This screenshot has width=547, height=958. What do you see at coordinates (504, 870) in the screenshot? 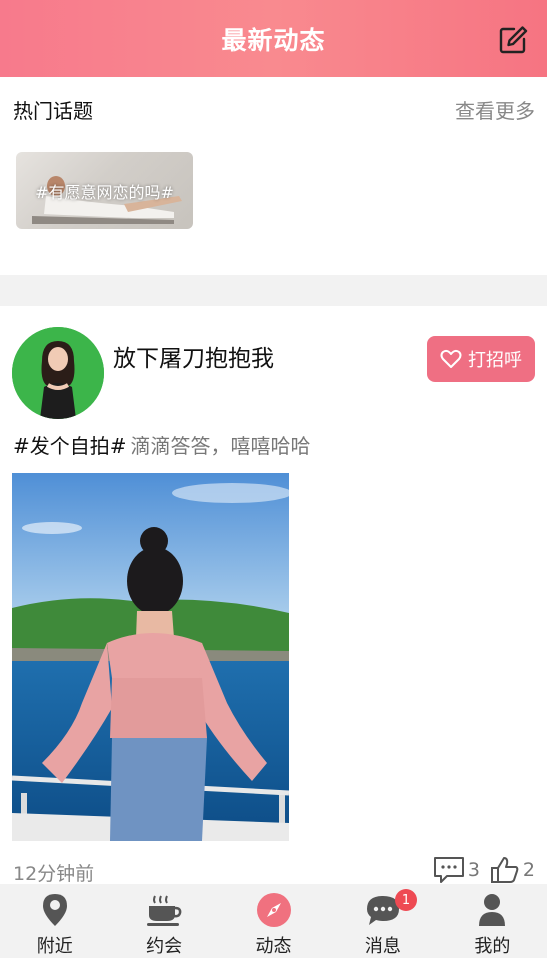
I see `thumbs-up-icon` at bounding box center [504, 870].